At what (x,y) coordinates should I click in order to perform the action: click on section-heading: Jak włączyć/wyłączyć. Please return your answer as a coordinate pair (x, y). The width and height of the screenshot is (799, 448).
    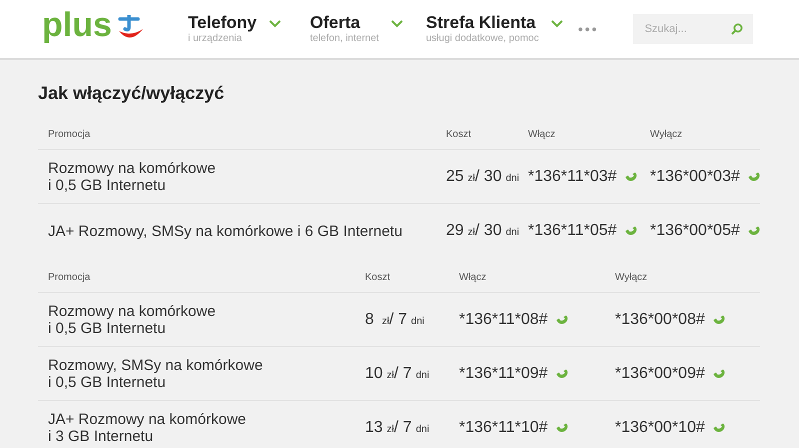
    Looking at the image, I should click on (132, 93).